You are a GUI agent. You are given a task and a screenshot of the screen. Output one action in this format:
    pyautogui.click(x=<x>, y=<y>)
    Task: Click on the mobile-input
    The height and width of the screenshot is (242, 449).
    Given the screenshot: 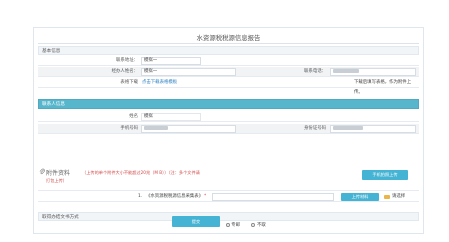 What is the action you would take?
    pyautogui.click(x=188, y=129)
    